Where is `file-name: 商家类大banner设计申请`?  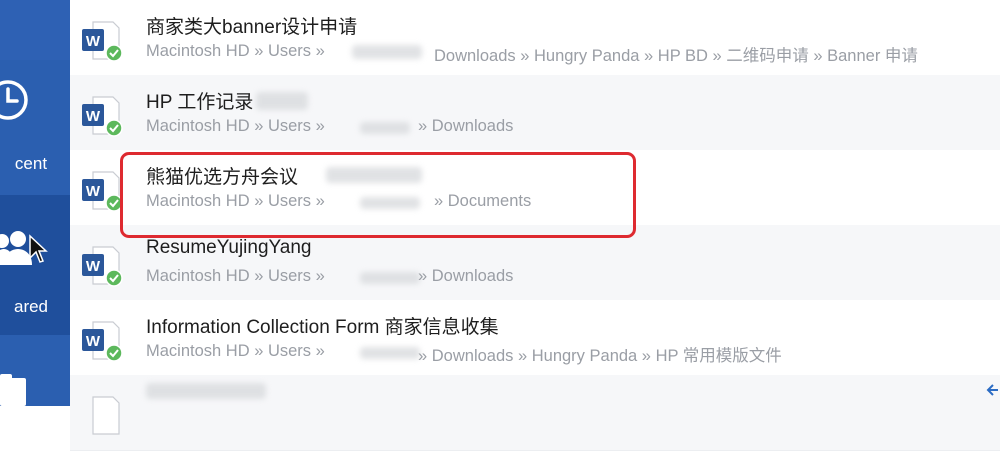 file-name: 商家类大banner设计申请 is located at coordinates (252, 27).